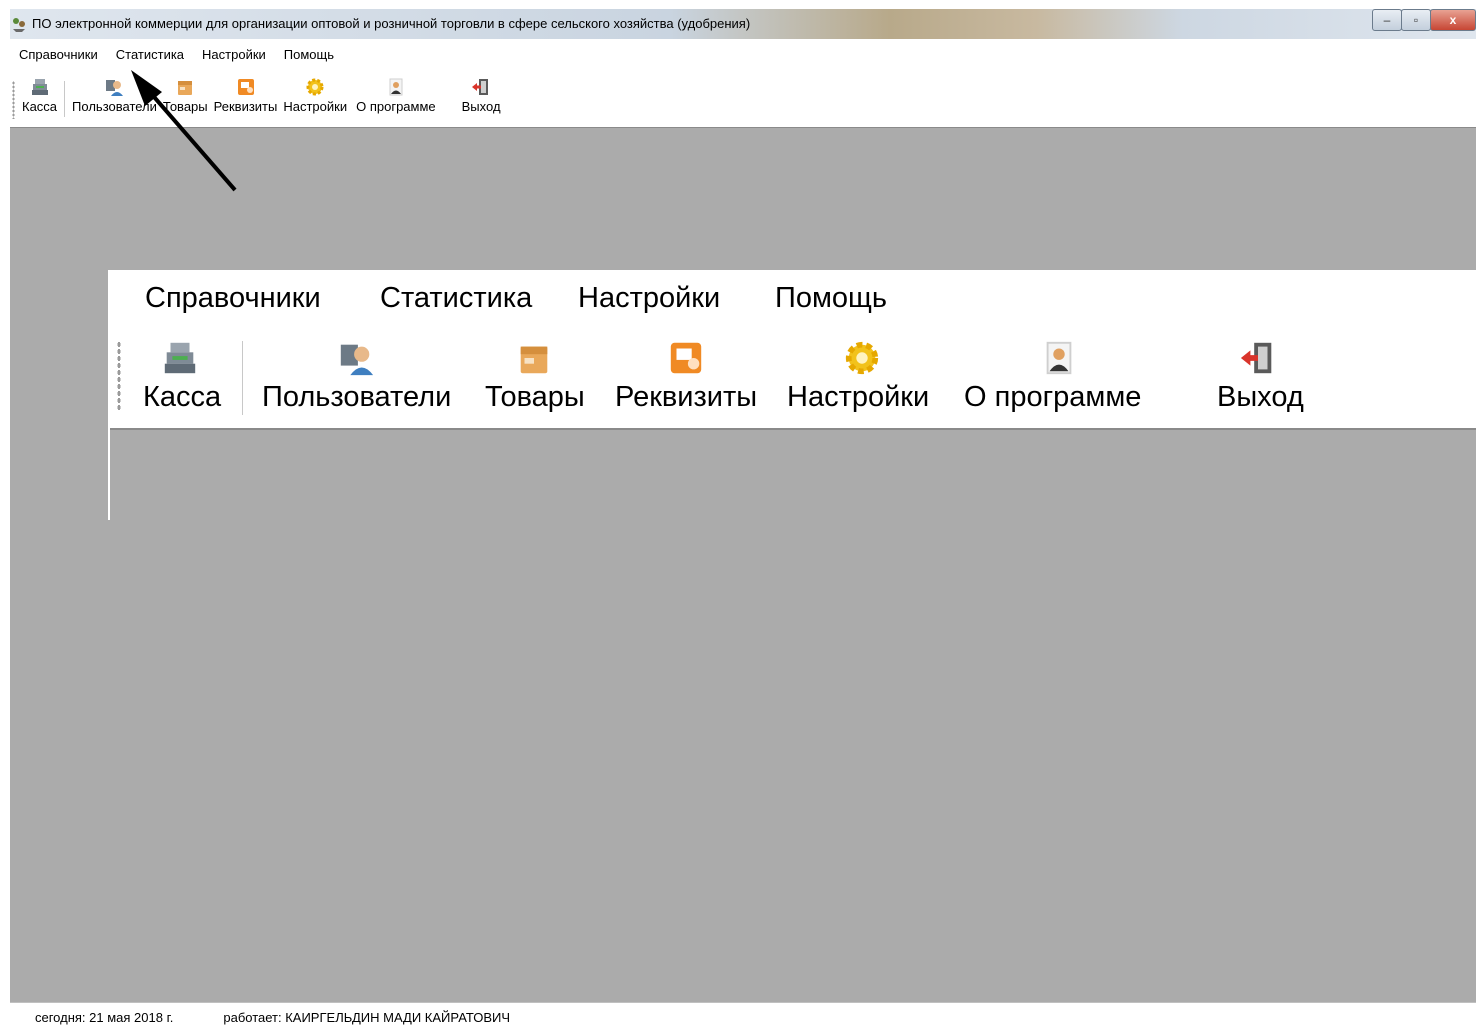 The width and height of the screenshot is (1476, 1030). I want to click on maximize-icon: ▫, so click(1416, 20).